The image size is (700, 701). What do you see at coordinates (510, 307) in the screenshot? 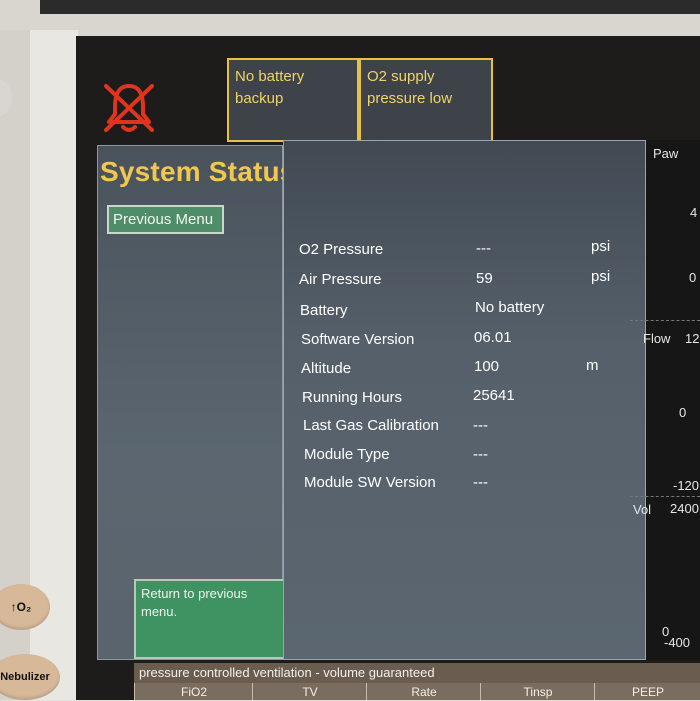
I see `status-value: No battery` at bounding box center [510, 307].